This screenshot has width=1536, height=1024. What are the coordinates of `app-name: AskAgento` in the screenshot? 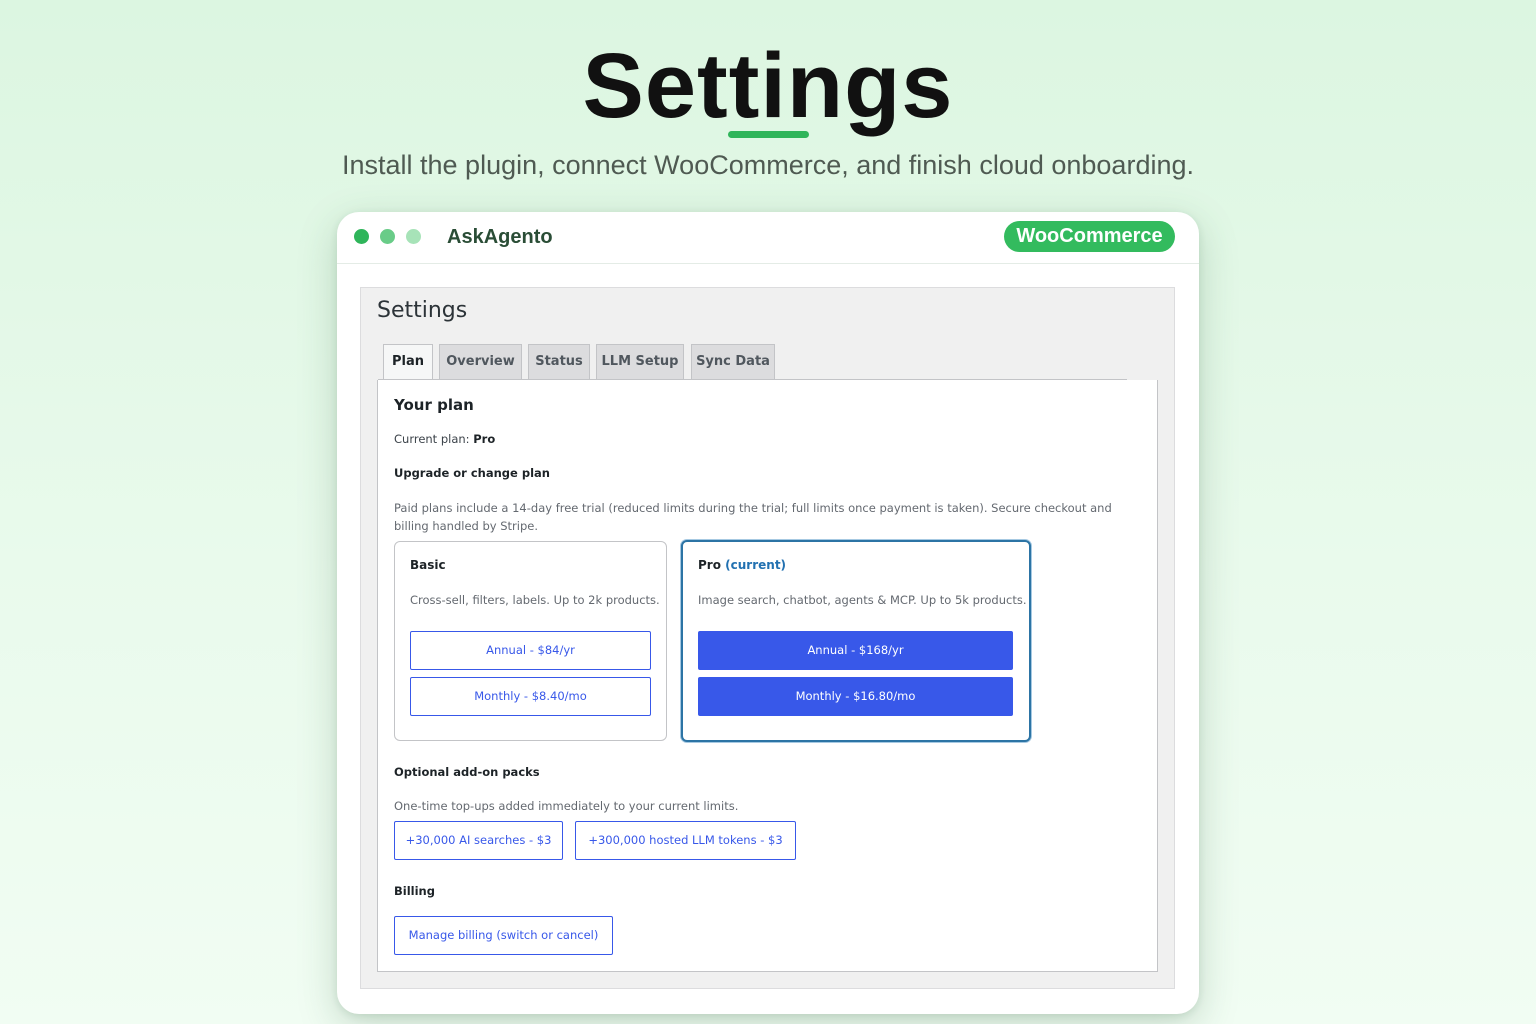 It's located at (500, 237).